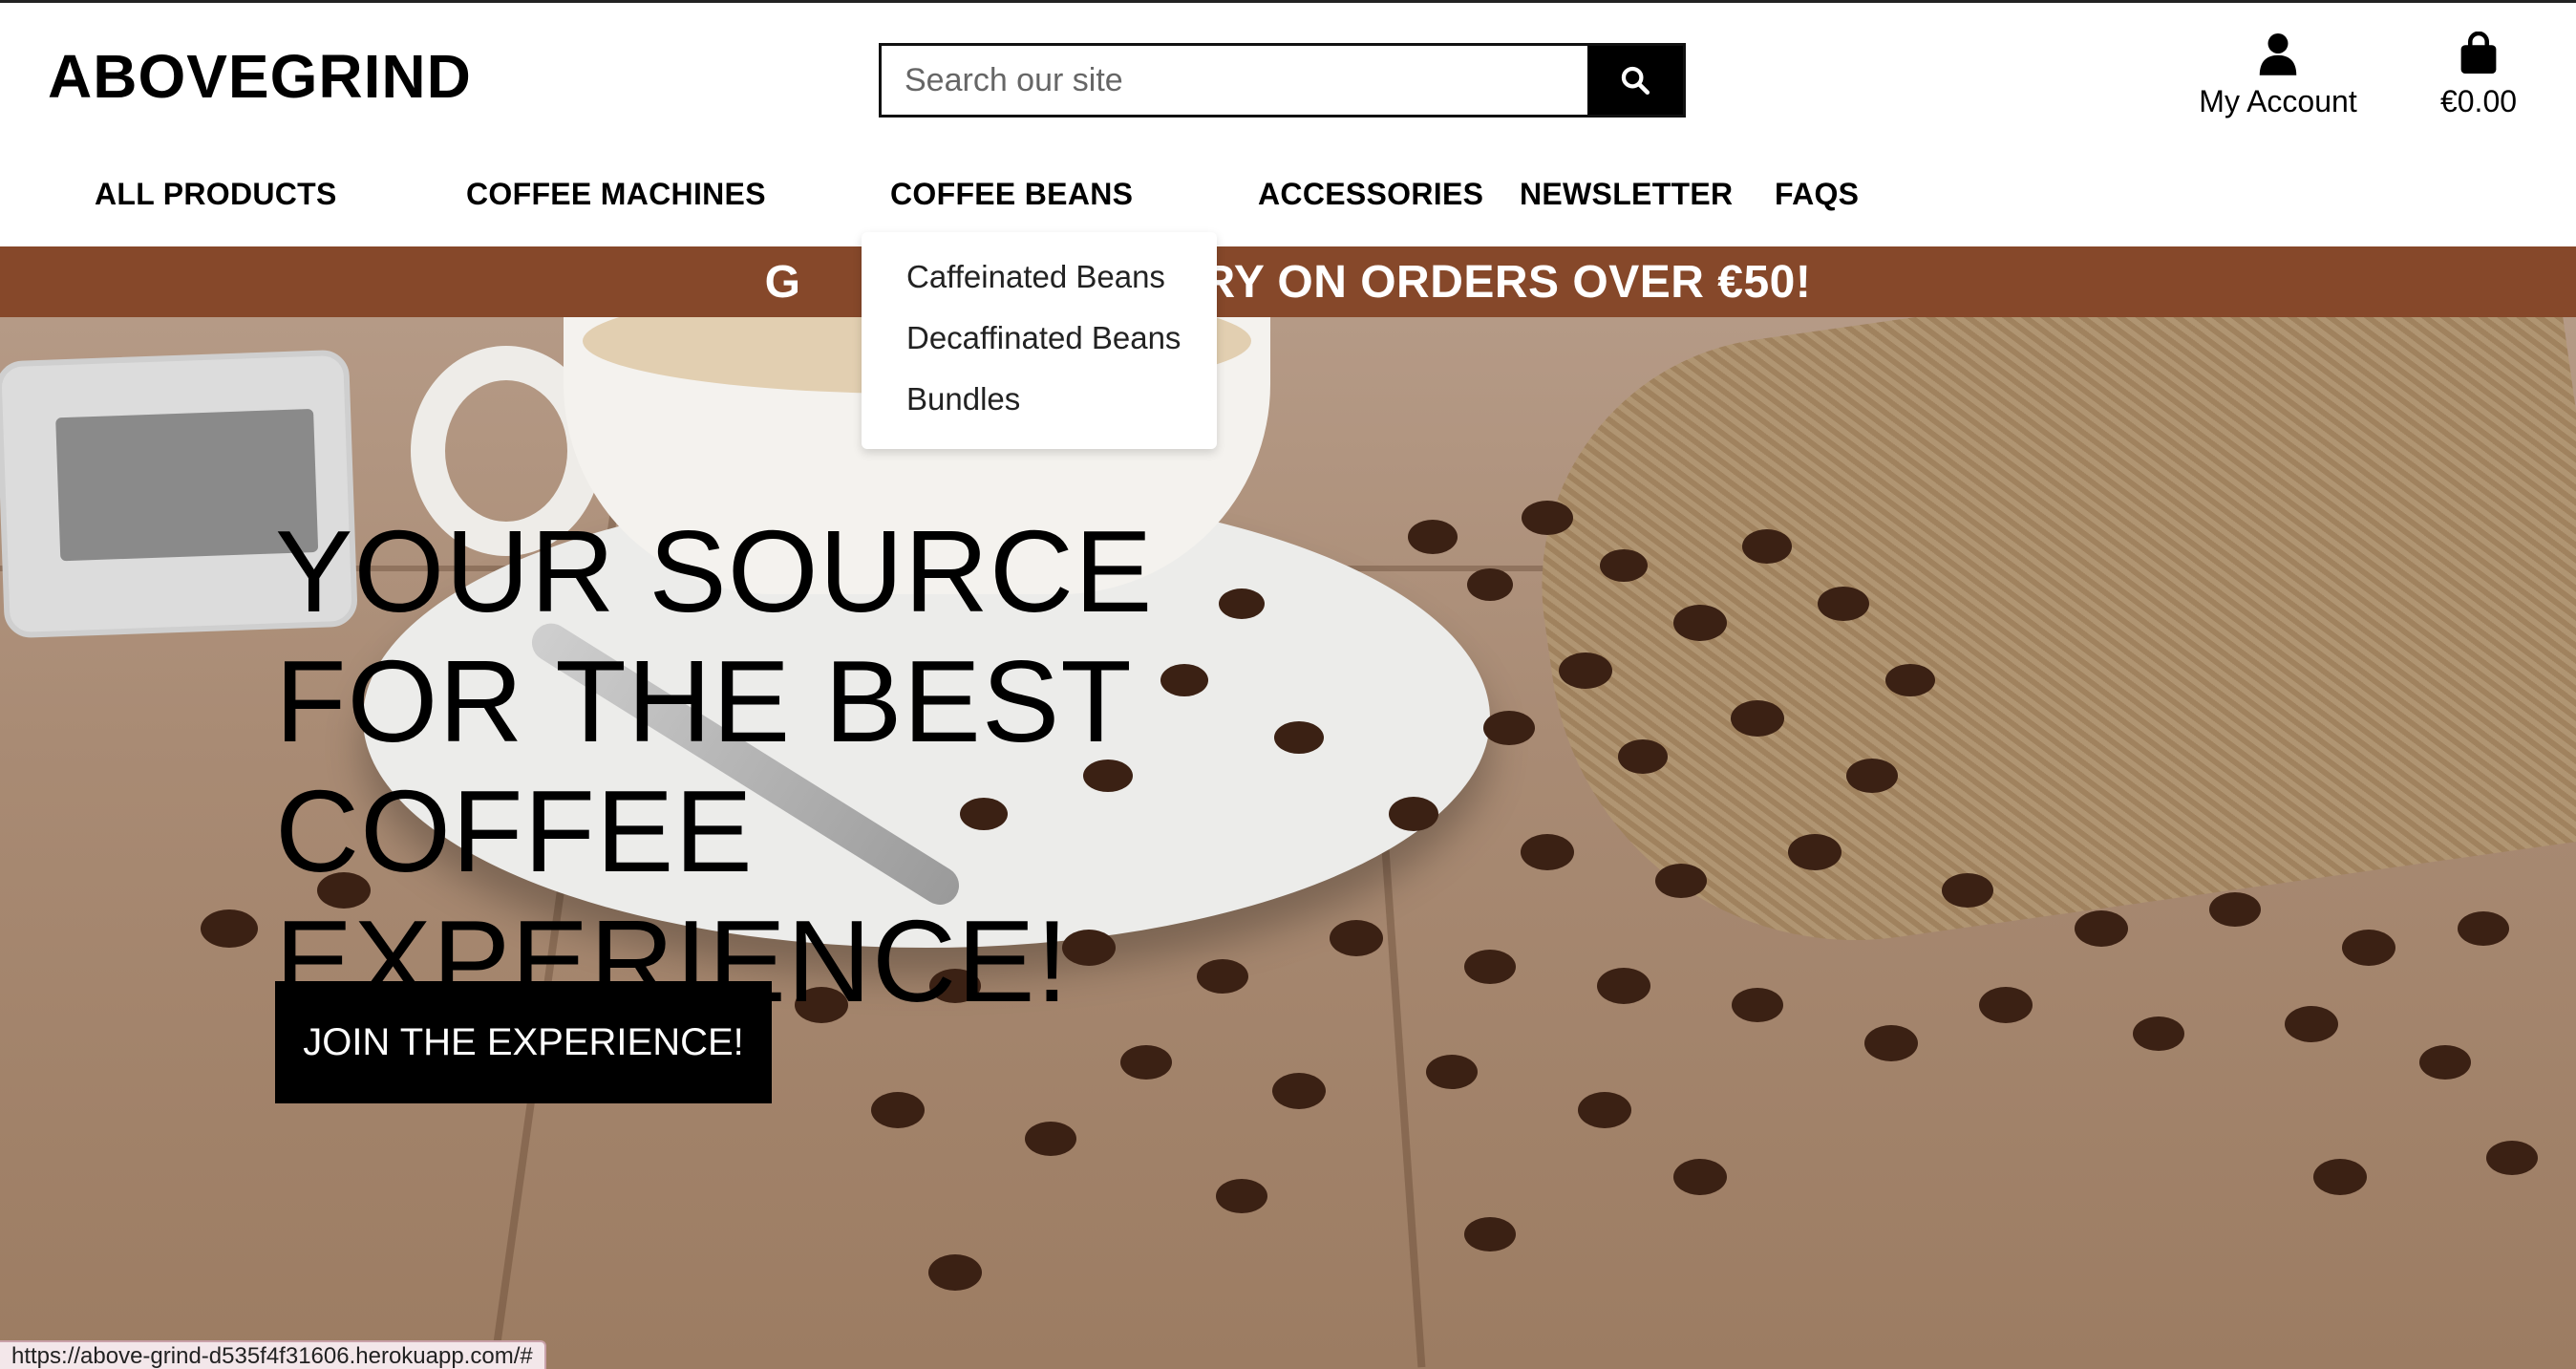 The width and height of the screenshot is (2576, 1369). I want to click on dropdown-item-bundles: Bundles, so click(1039, 410).